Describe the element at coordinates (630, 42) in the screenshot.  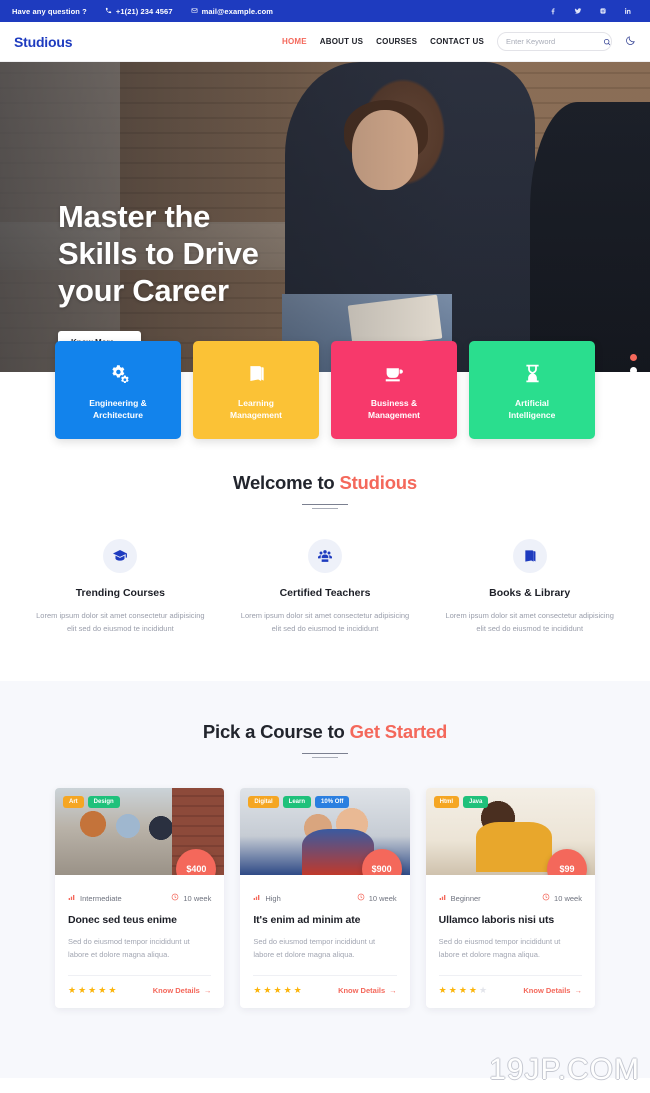
I see `dark-mode-toggle-icon` at that location.